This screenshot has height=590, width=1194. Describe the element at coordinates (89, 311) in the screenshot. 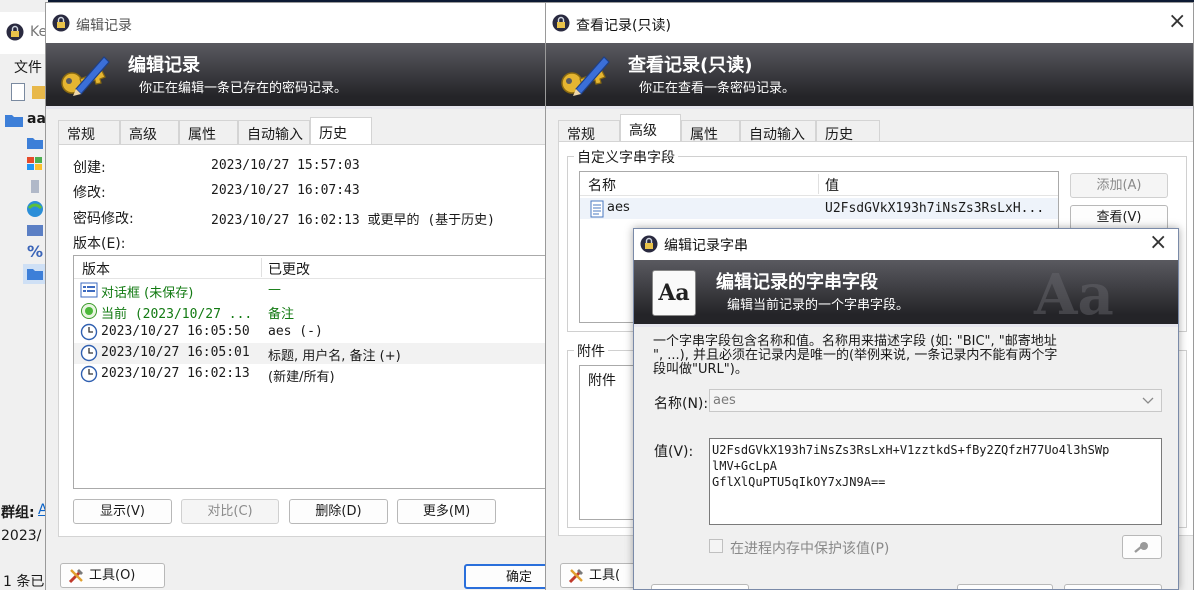

I see `current-version-icon` at that location.